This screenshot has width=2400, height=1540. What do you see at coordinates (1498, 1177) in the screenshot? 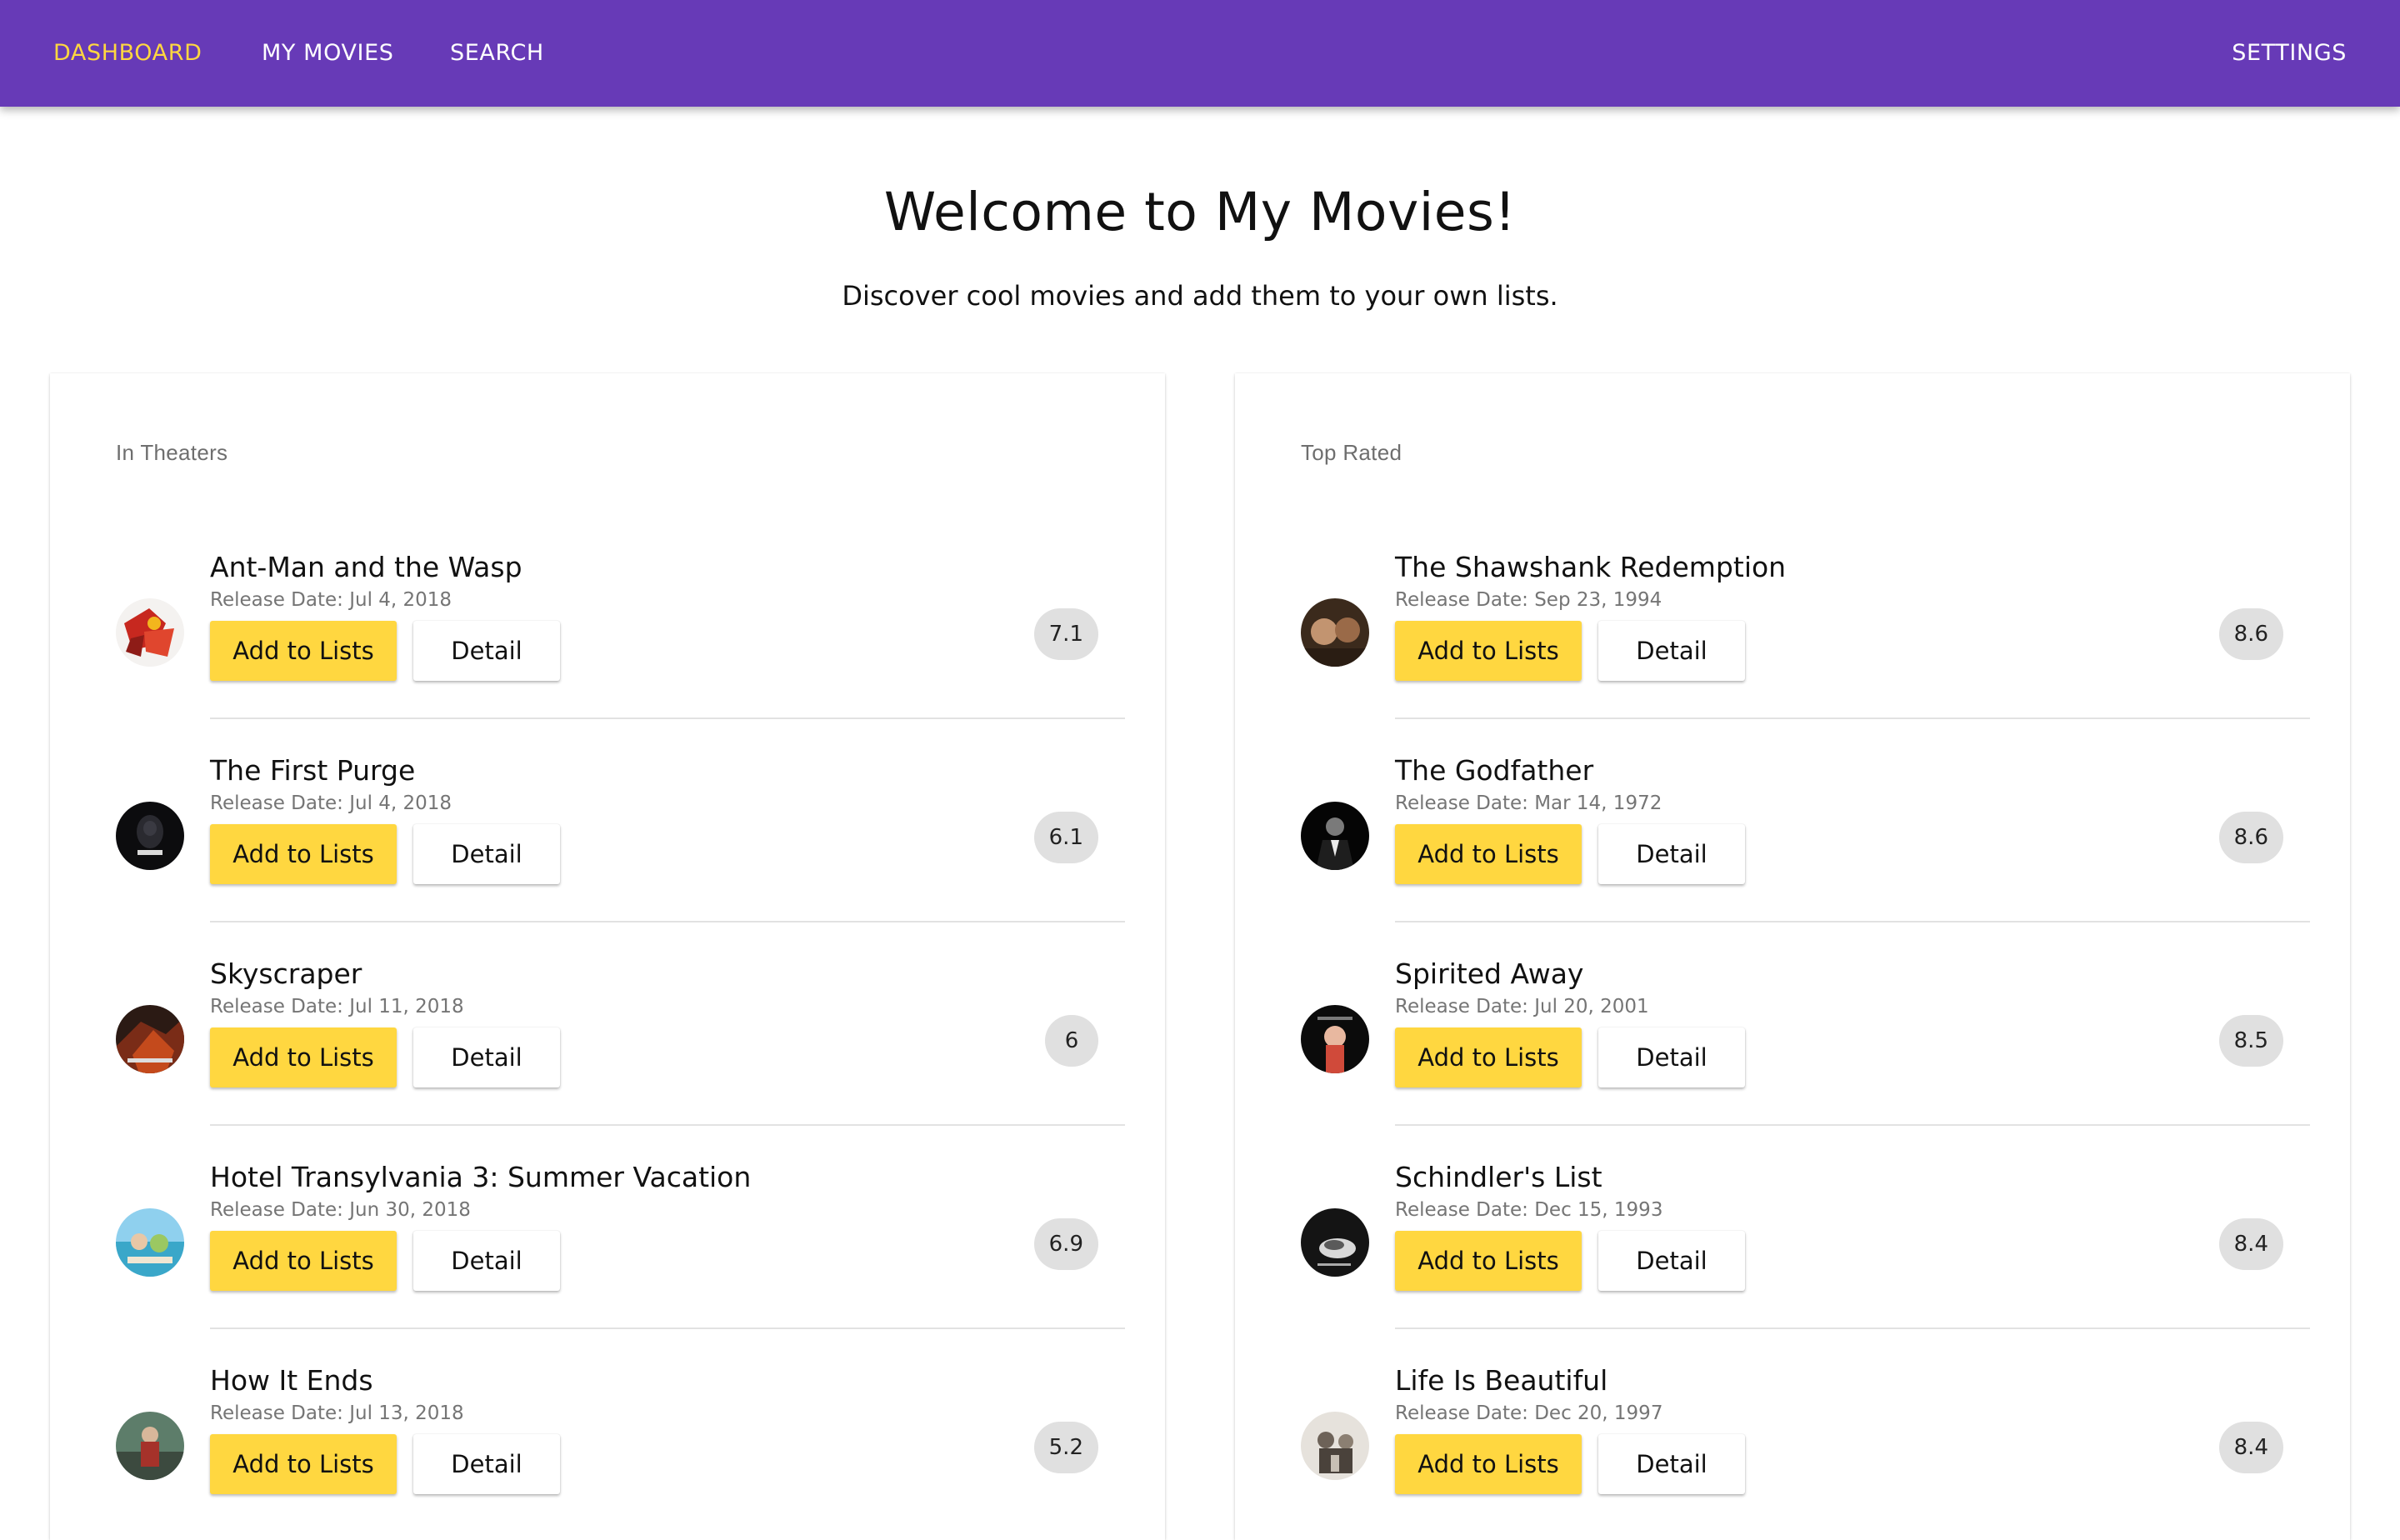
I see `movie-title: Schindler's List` at bounding box center [1498, 1177].